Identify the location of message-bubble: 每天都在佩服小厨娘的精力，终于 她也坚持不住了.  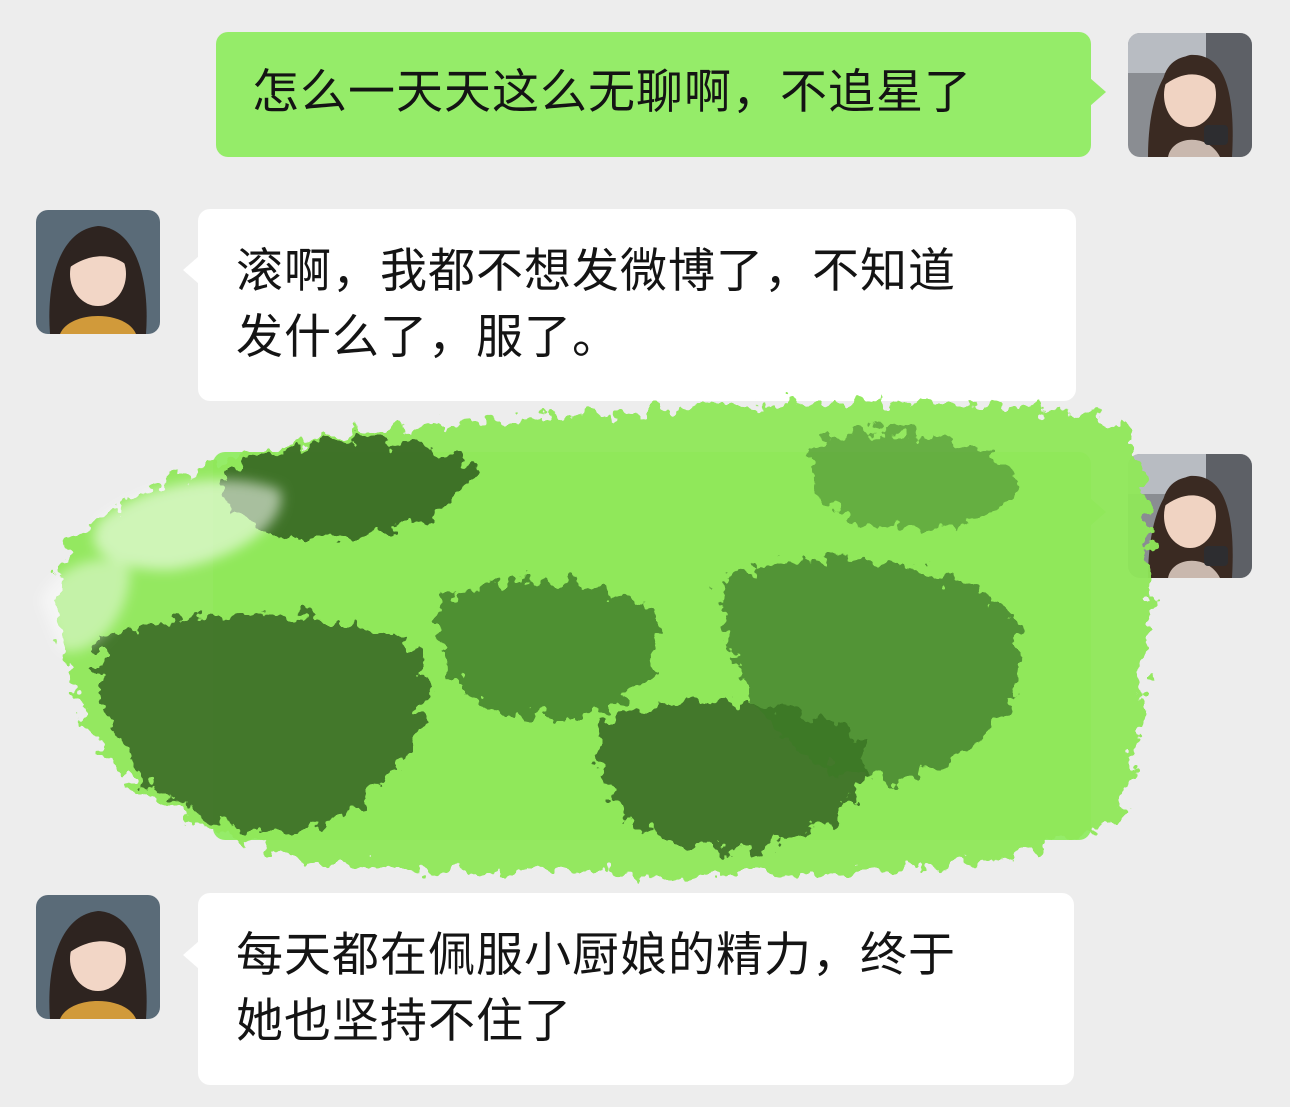
(636, 989).